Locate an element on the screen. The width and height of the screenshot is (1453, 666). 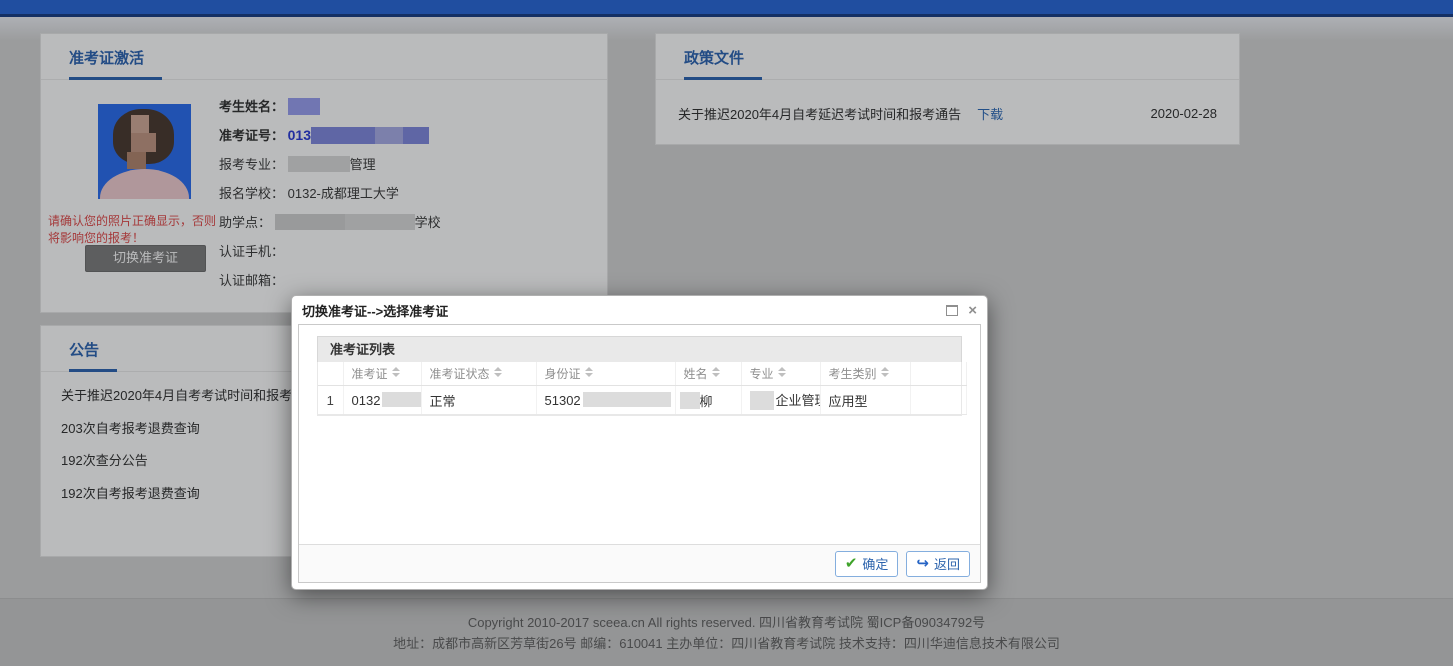
ticket-list-title: 准考证列表 is located at coordinates (639, 349).